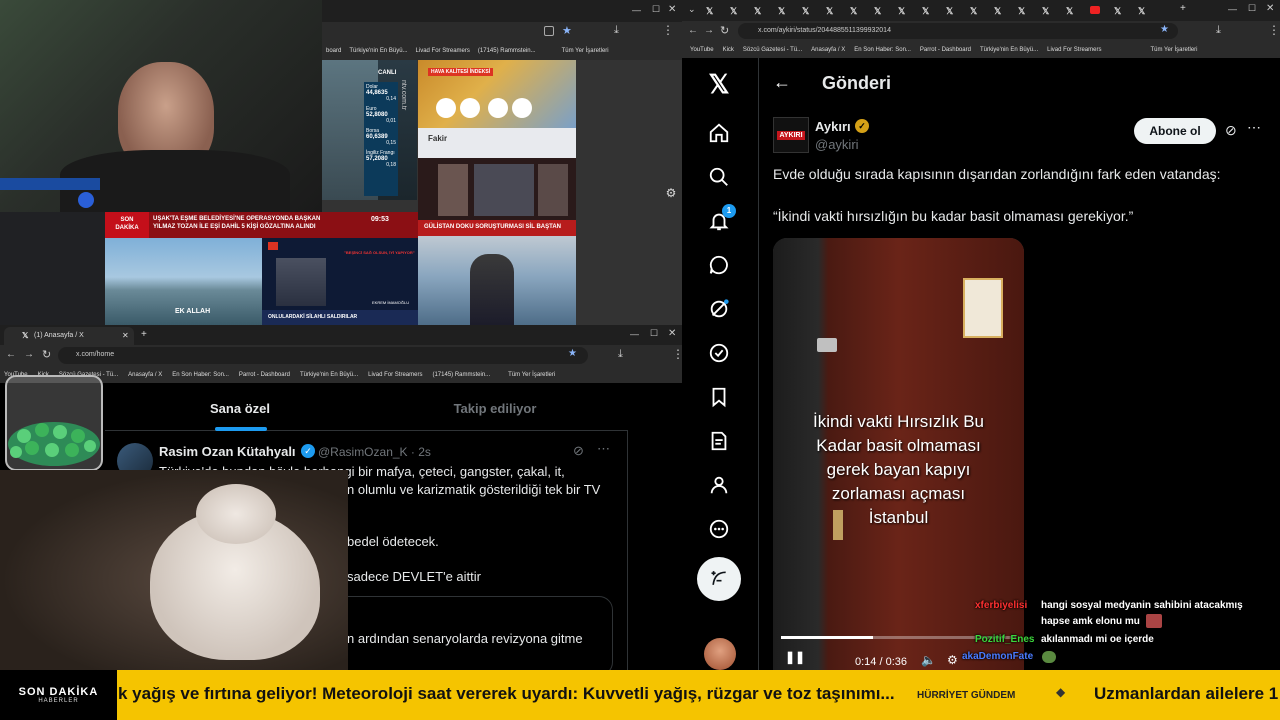 The height and width of the screenshot is (720, 1280). What do you see at coordinates (728, 50) in the screenshot?
I see `bookmark-item: Kick` at bounding box center [728, 50].